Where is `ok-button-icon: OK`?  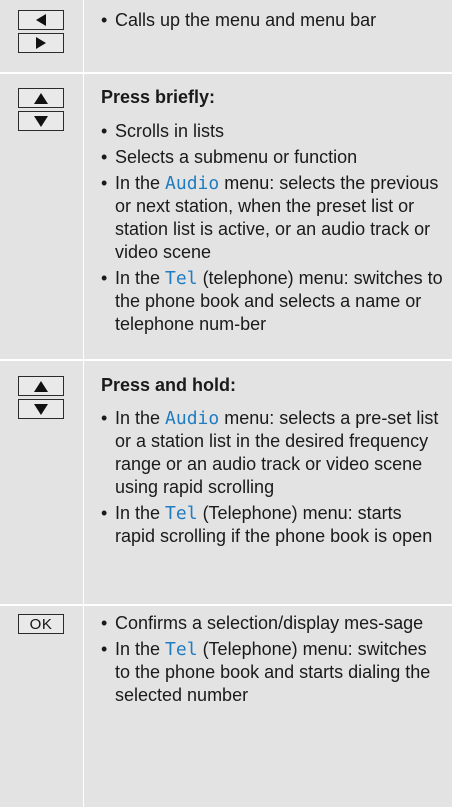 ok-button-icon: OK is located at coordinates (41, 624).